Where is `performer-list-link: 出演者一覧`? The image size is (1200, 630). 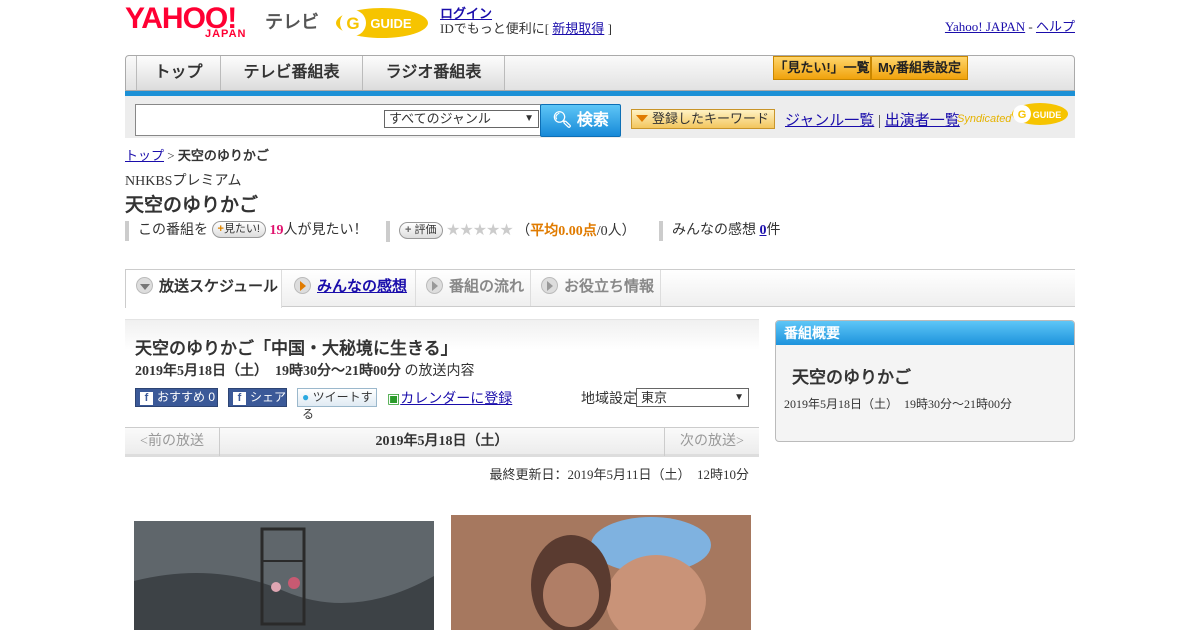 performer-list-link: 出演者一覧 is located at coordinates (922, 121).